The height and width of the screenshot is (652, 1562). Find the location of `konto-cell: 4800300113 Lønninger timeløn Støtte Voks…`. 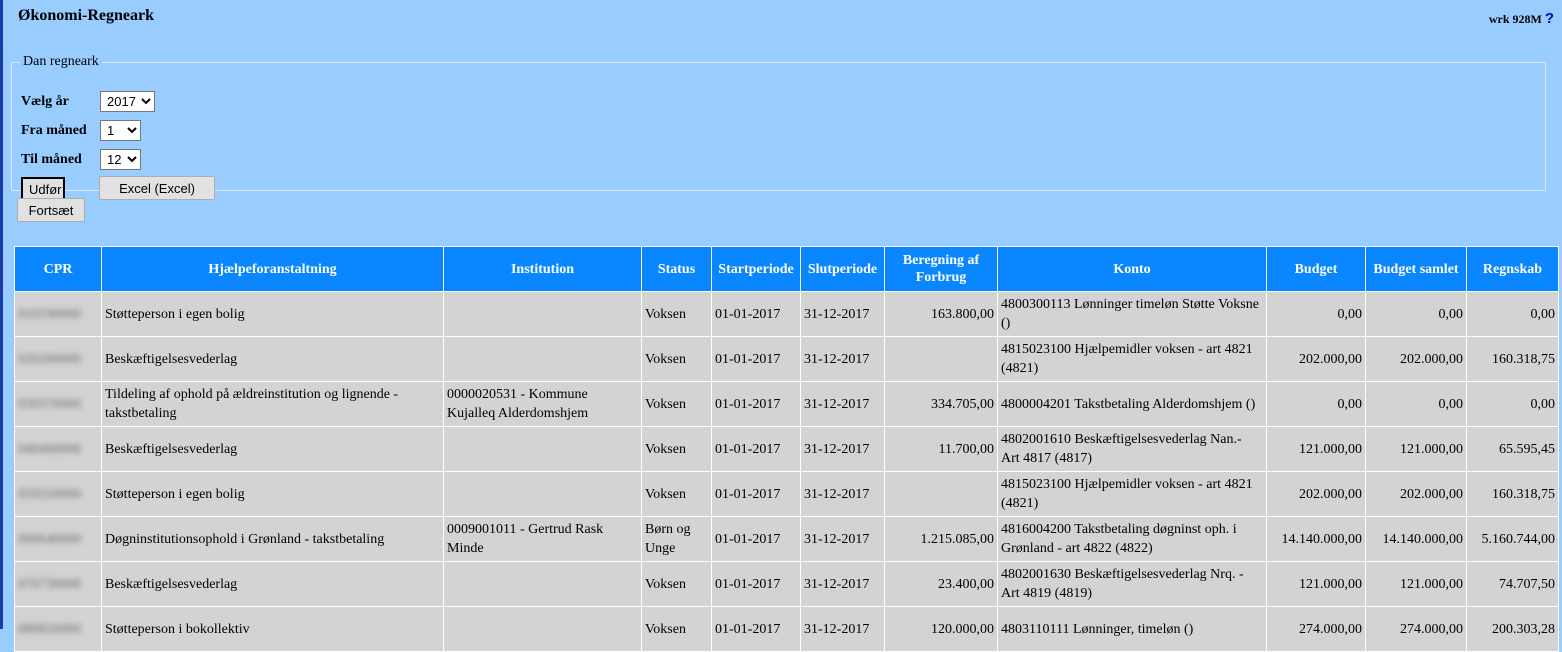

konto-cell: 4800300113 Lønninger timeløn Støtte Voks… is located at coordinates (1132, 314).